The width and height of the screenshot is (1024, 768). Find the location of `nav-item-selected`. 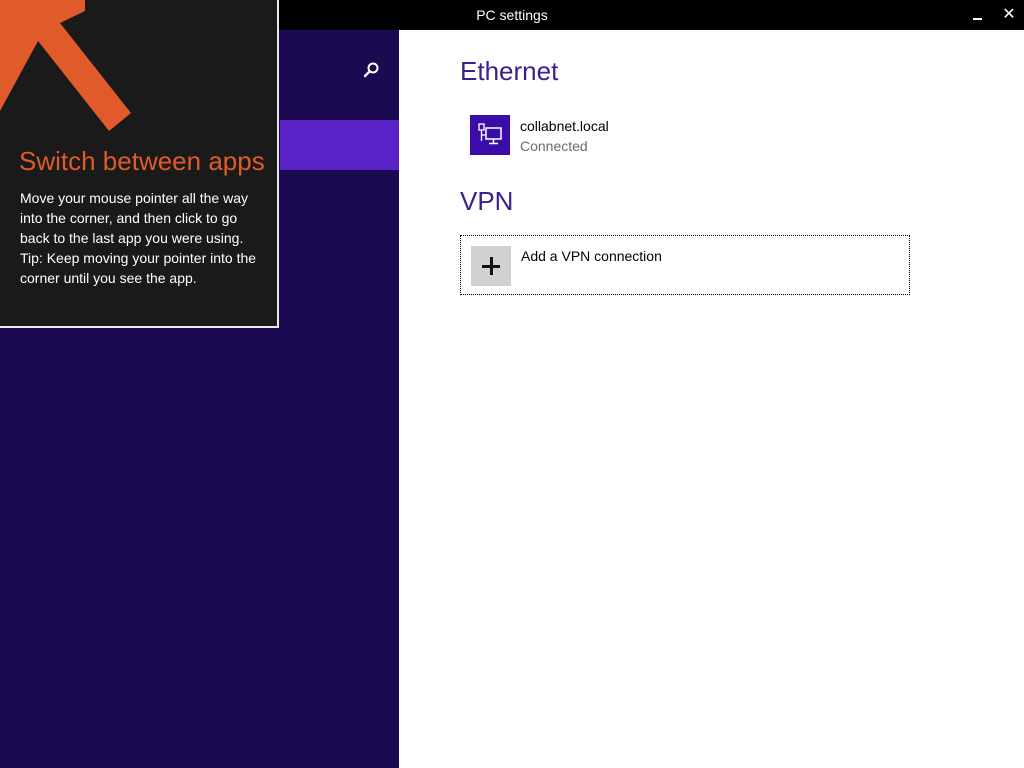

nav-item-selected is located at coordinates (339, 145).